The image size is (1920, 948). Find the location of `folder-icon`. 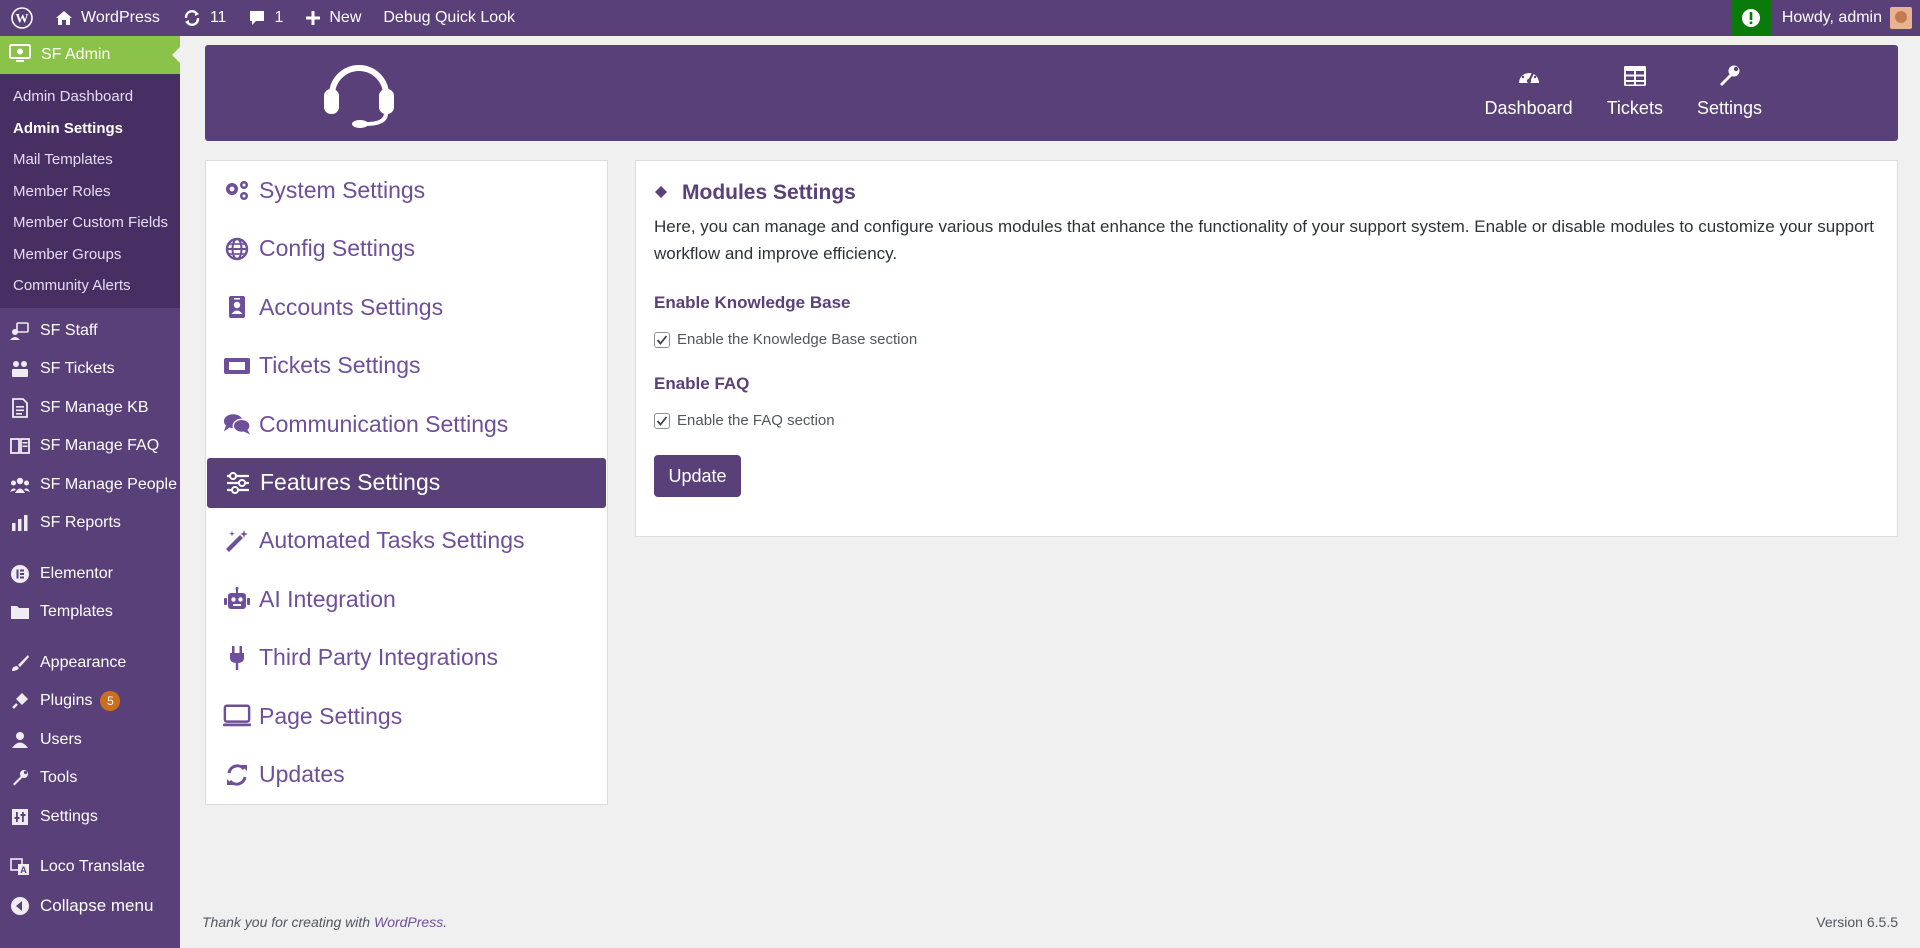

folder-icon is located at coordinates (20, 612).